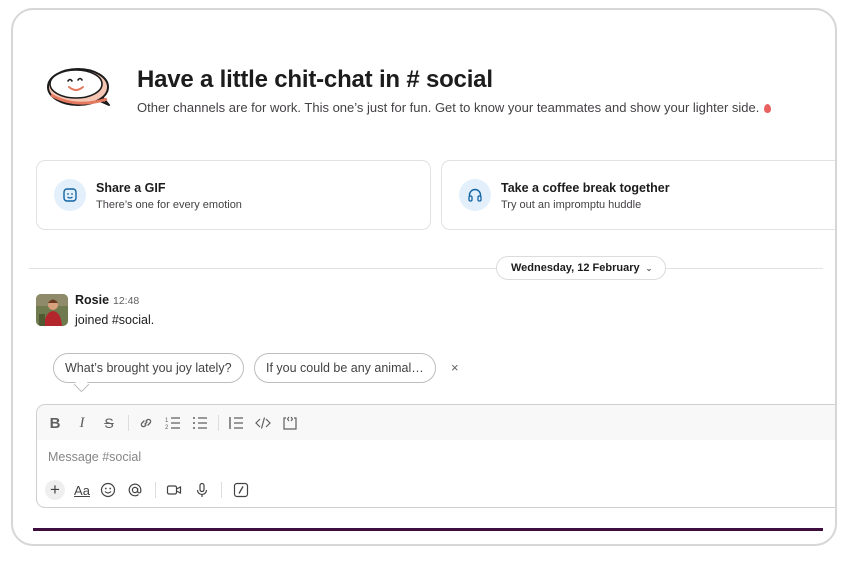  What do you see at coordinates (426, 268) in the screenshot?
I see `date-divider-line` at bounding box center [426, 268].